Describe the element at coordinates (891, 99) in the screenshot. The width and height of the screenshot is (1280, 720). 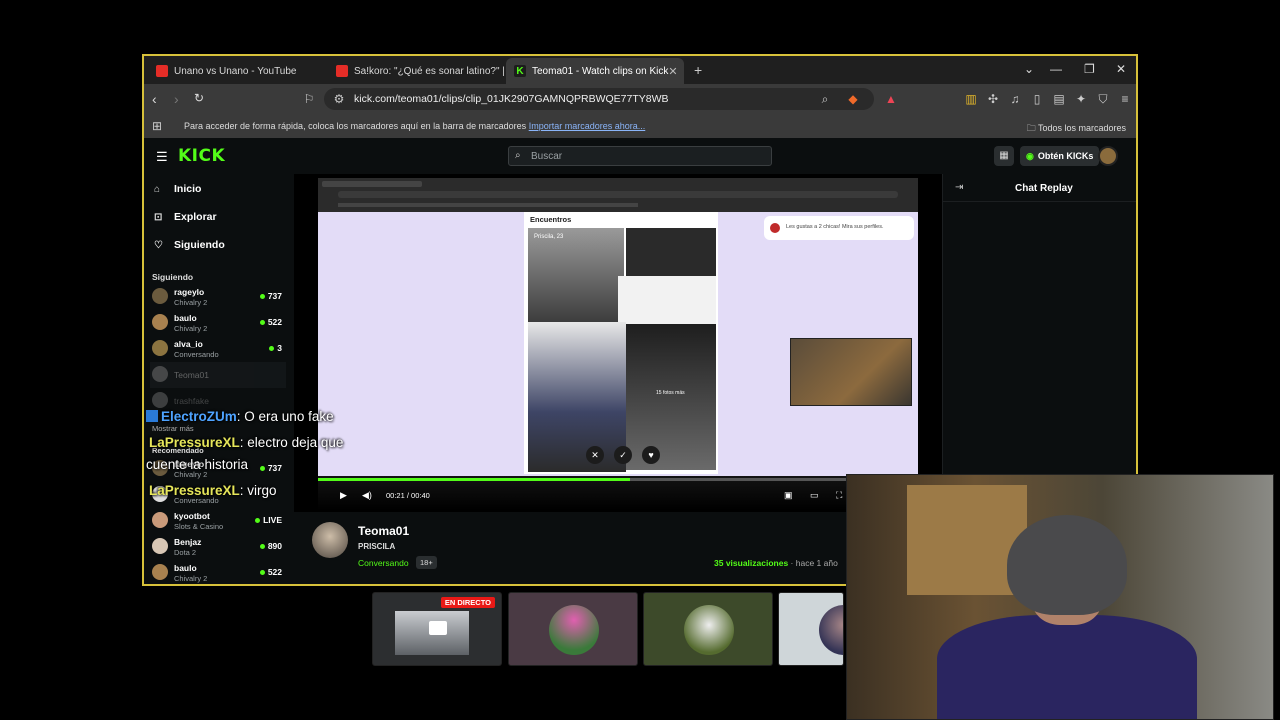
I see `brave-rewards-icon: ▲` at that location.